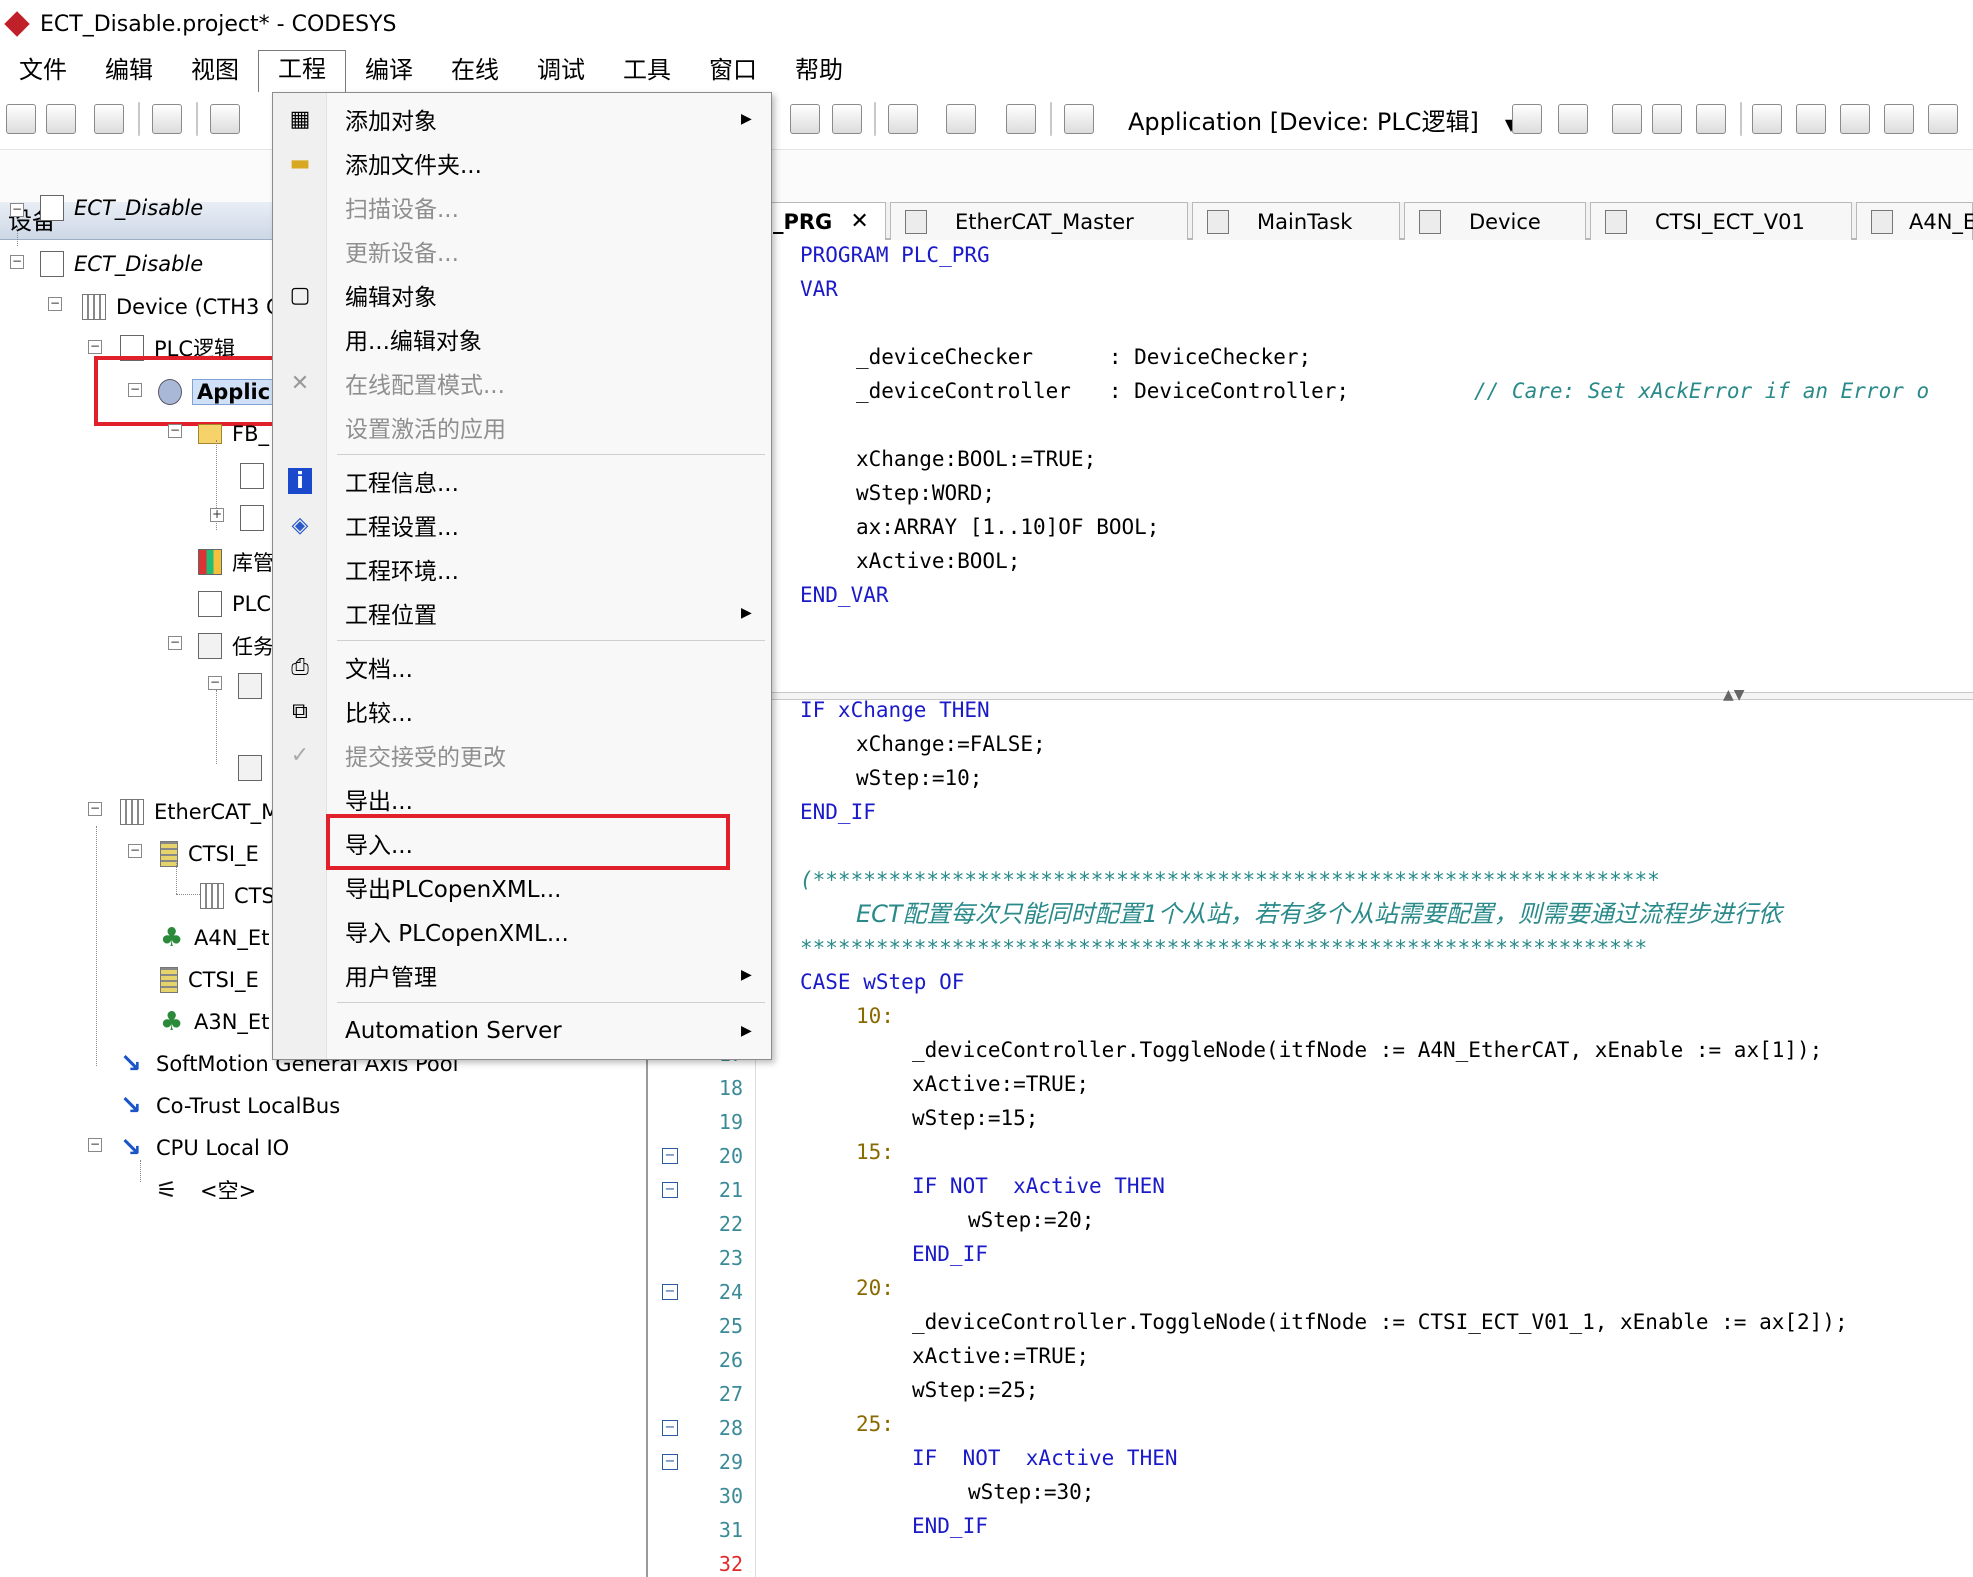  What do you see at coordinates (234, 604) in the screenshot?
I see `tree-node-plc-prg: PLC` at bounding box center [234, 604].